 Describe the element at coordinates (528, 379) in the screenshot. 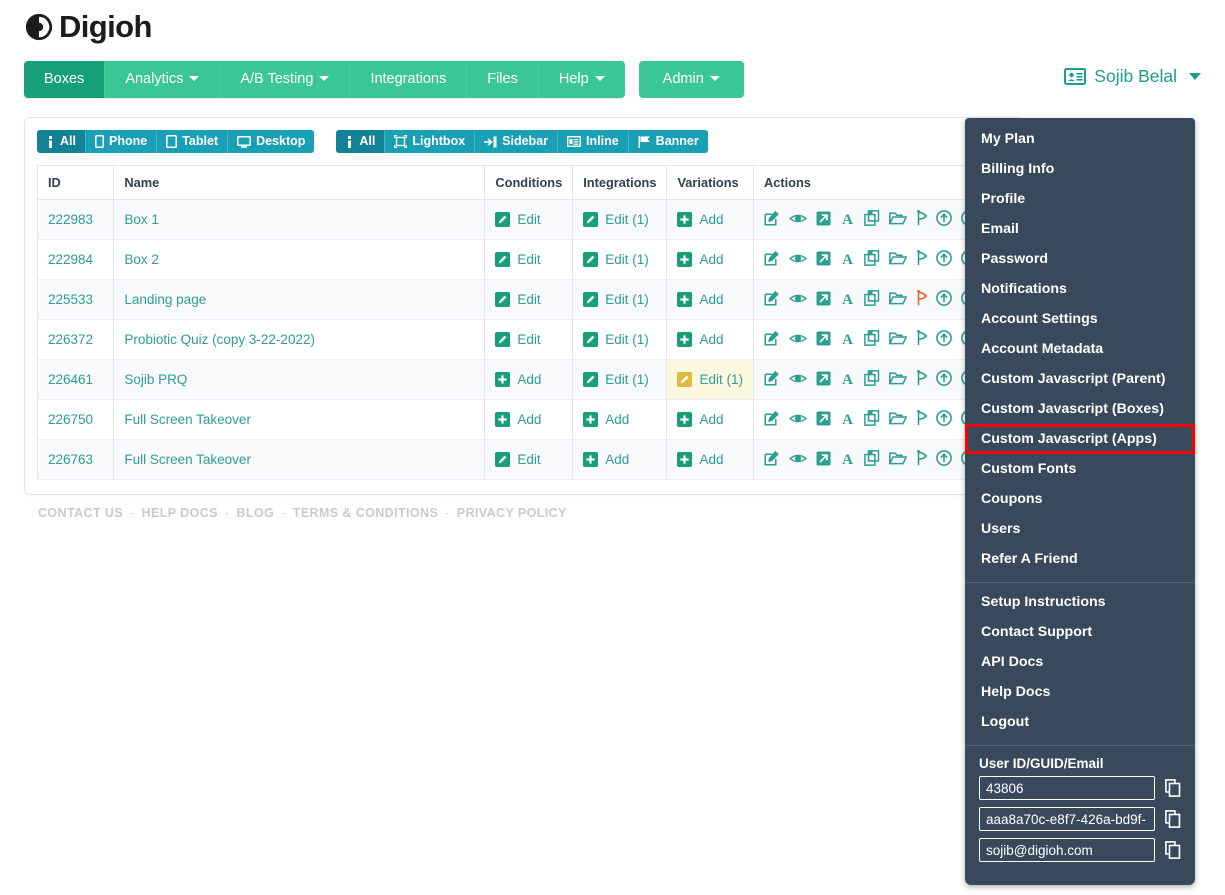

I see `conditions-action: Add` at that location.